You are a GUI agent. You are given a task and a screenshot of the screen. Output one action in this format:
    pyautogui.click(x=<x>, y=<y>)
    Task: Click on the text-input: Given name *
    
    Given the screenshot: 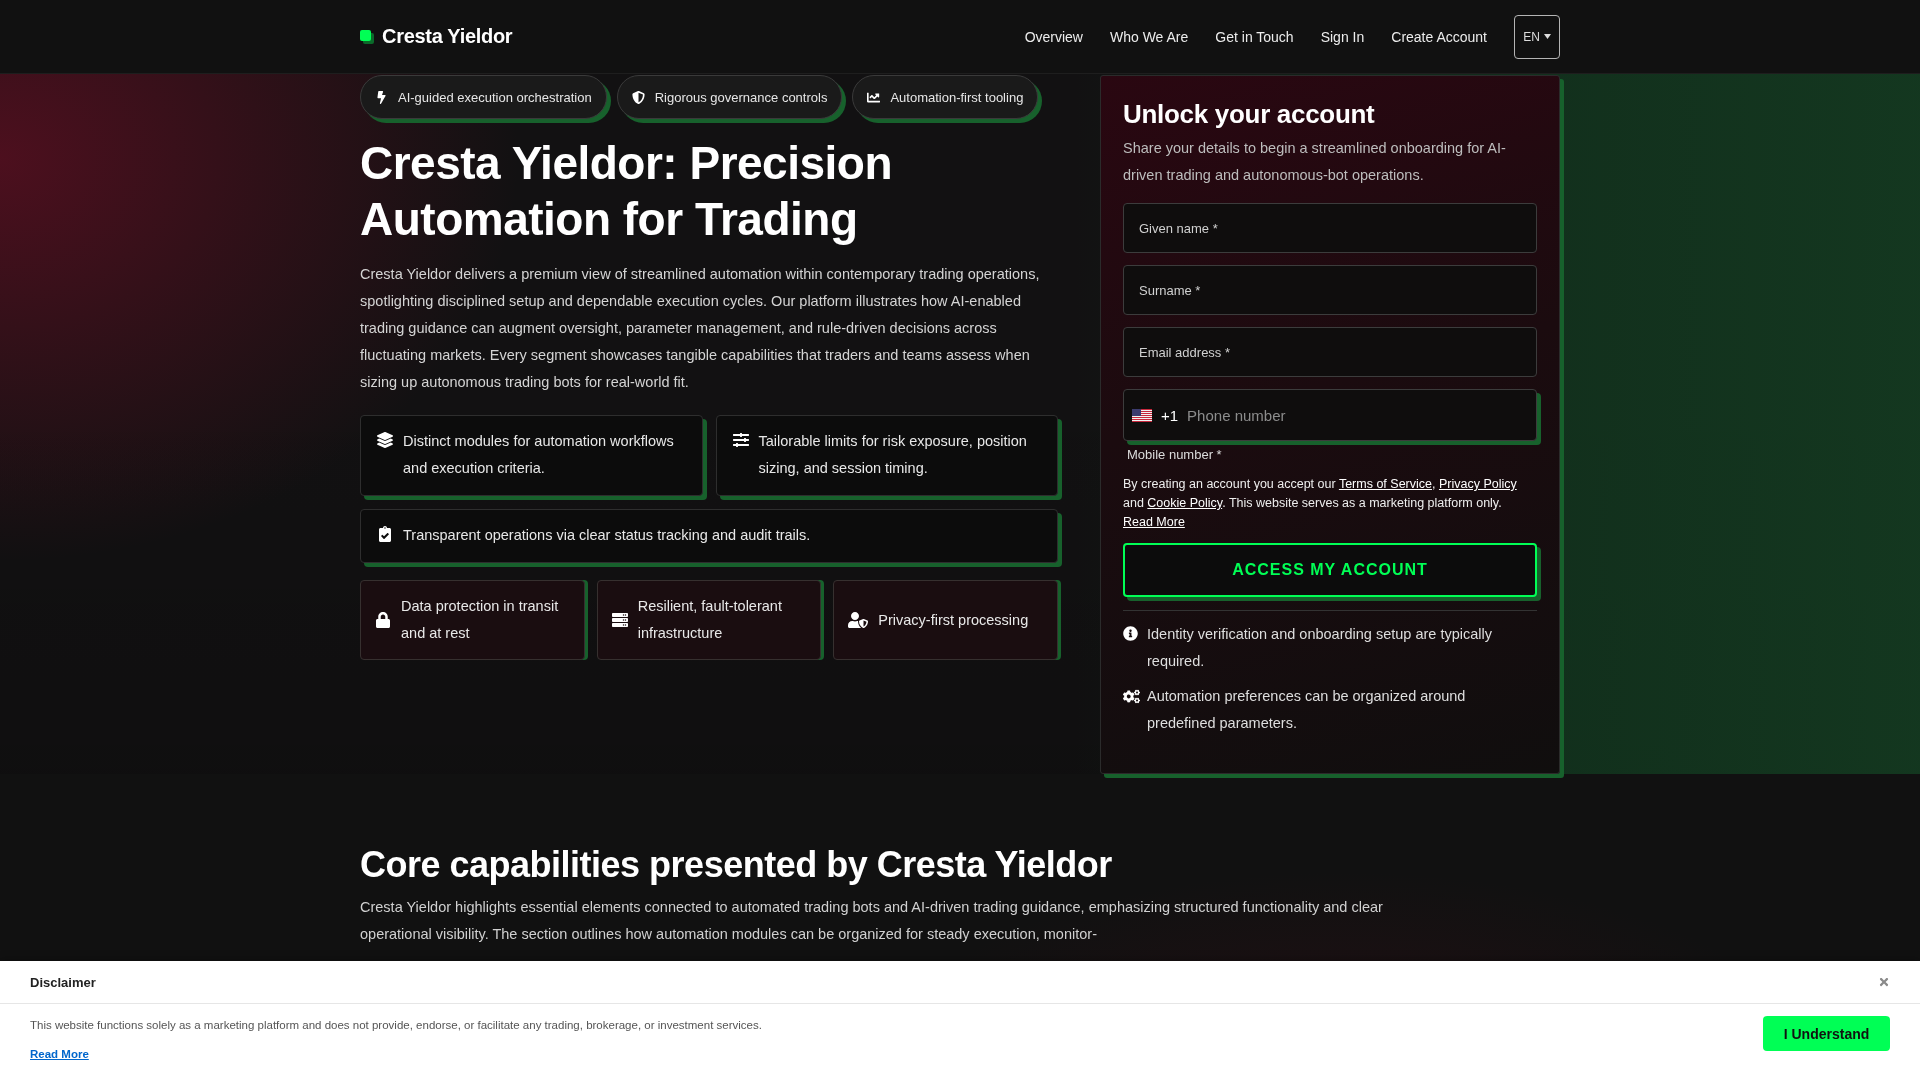 What is the action you would take?
    pyautogui.click(x=1330, y=228)
    